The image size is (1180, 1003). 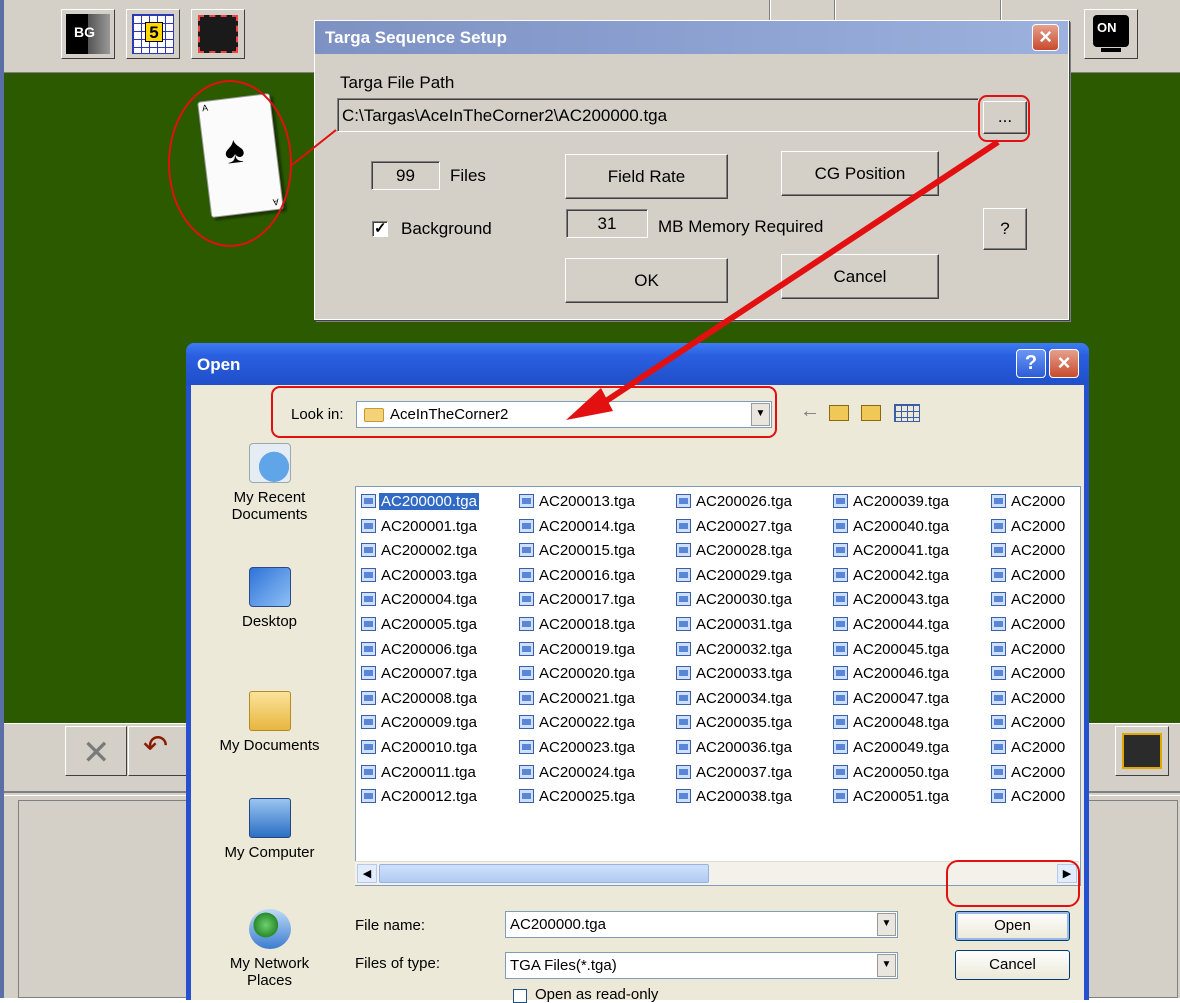 I want to click on card-connector-line, so click(x=314, y=147).